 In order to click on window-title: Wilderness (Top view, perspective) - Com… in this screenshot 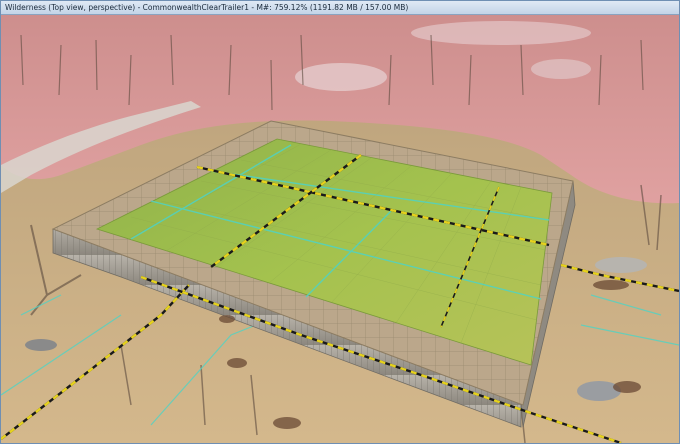, I will do `click(207, 7)`.